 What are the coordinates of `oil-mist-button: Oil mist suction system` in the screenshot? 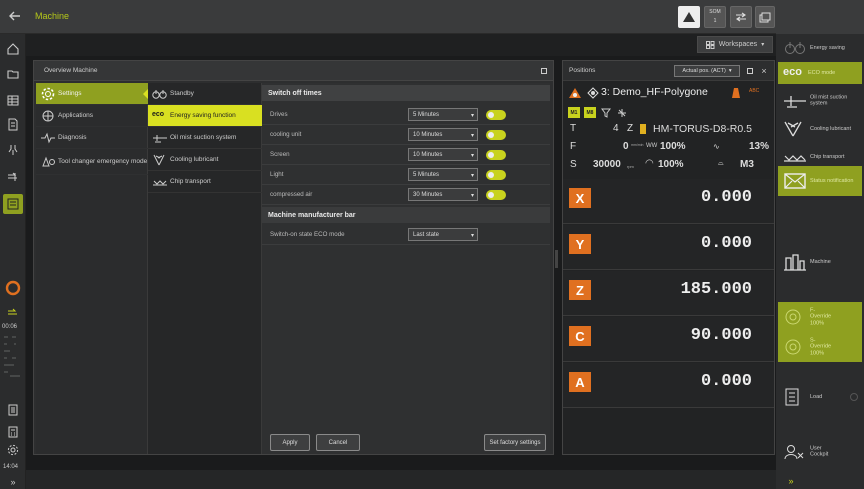 It's located at (820, 101).